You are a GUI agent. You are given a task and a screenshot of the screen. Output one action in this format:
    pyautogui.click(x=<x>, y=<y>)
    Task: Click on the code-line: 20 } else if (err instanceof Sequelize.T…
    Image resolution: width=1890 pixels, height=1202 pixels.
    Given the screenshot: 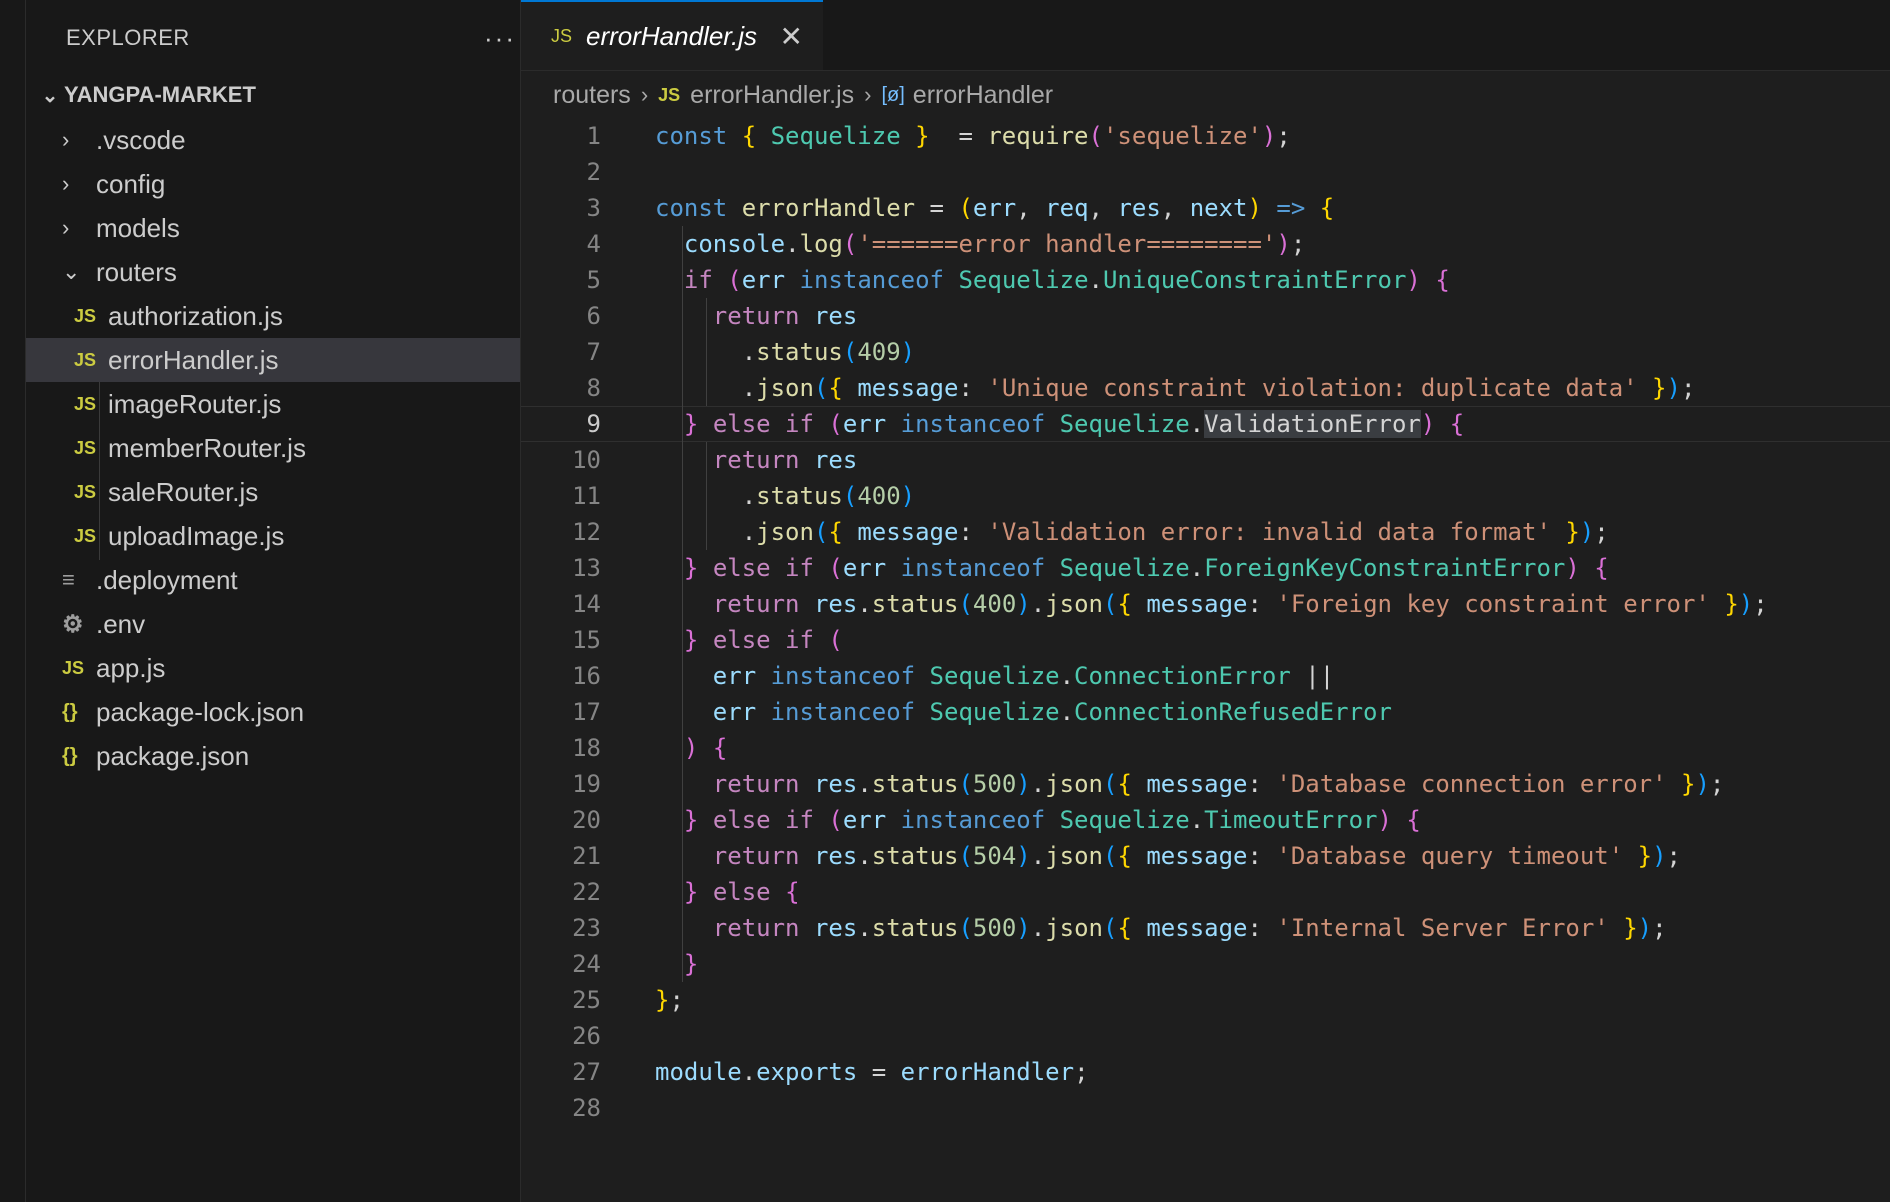 What is the action you would take?
    pyautogui.click(x=1205, y=820)
    